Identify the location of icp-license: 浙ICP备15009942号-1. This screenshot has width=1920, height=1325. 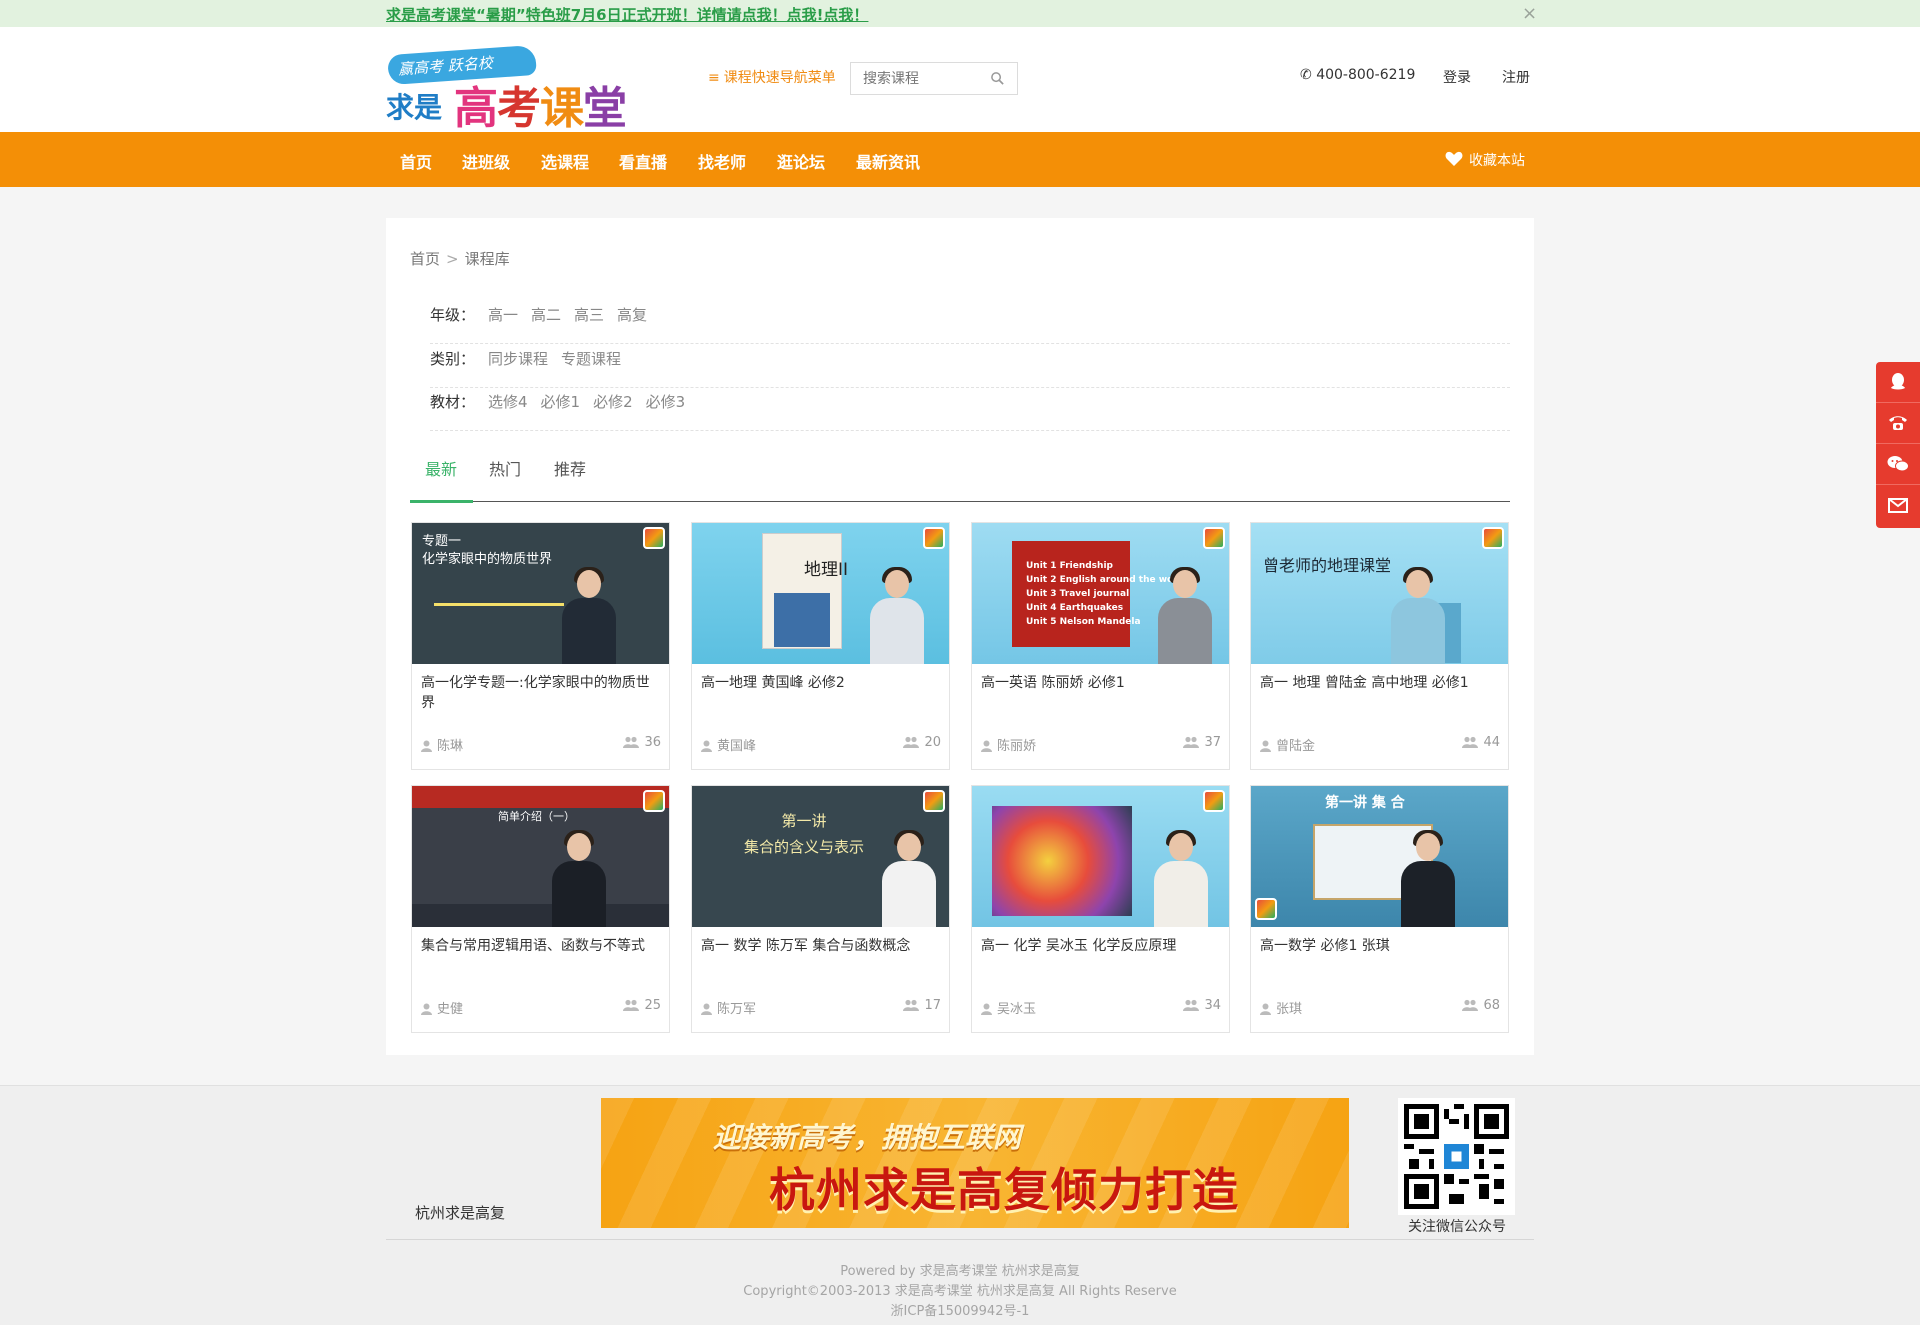
(960, 1309).